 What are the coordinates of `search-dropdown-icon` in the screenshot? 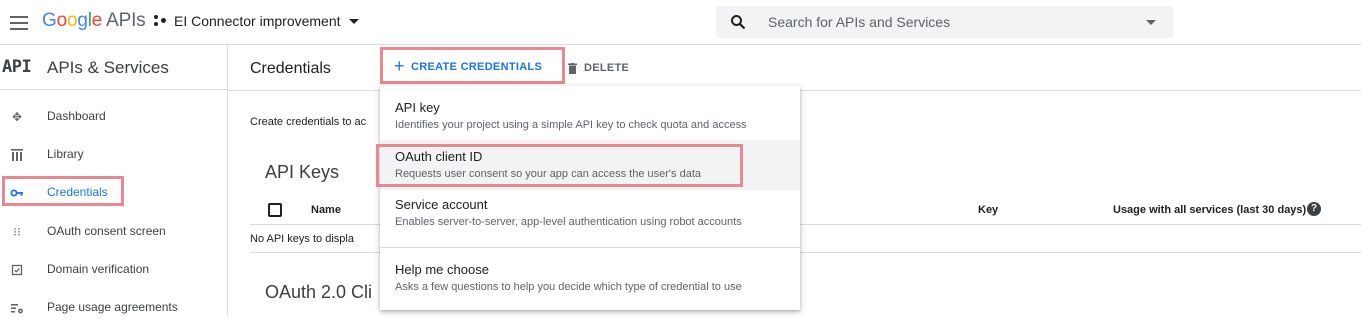 It's located at (1151, 22).